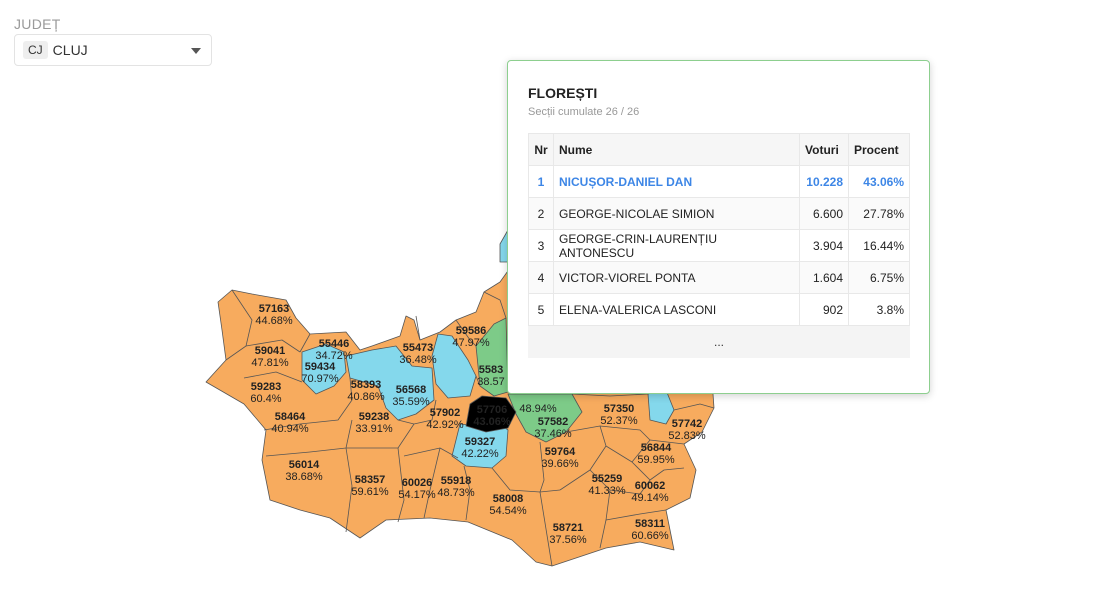 This screenshot has width=1106, height=592. Describe the element at coordinates (334, 344) in the screenshot. I see `map-label-code: 55446` at that location.